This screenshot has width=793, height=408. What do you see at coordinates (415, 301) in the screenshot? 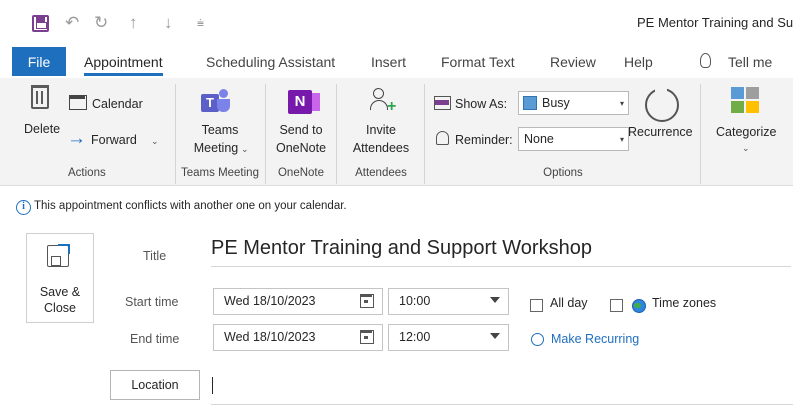
I see `start-time-value: 10:00` at bounding box center [415, 301].